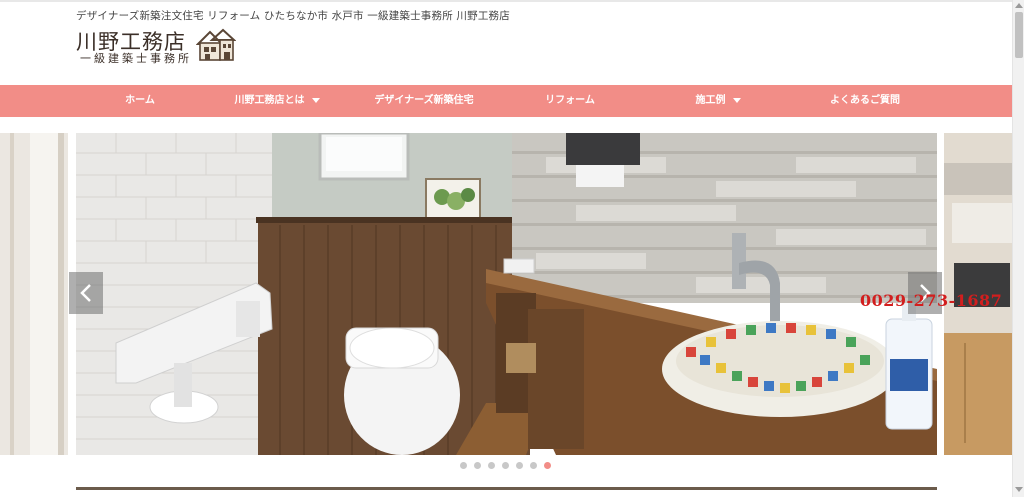  What do you see at coordinates (1018, 248) in the screenshot?
I see `page-scrollbar` at bounding box center [1018, 248].